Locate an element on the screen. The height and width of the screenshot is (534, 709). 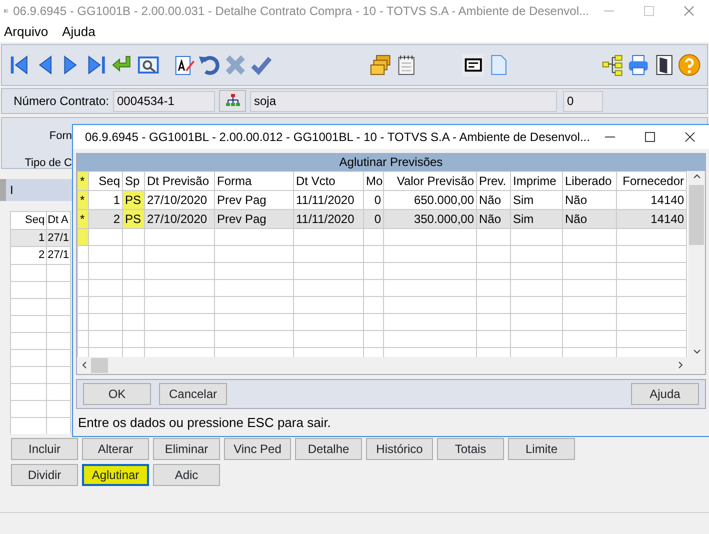
column-header: Liberado is located at coordinates (588, 181).